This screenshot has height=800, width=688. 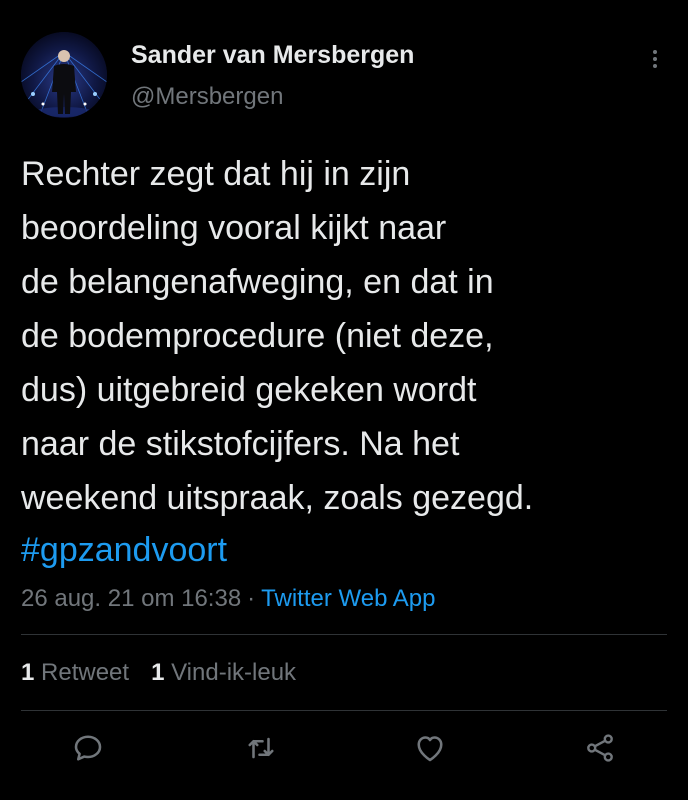 I want to click on more-vertical-icon, so click(x=655, y=59).